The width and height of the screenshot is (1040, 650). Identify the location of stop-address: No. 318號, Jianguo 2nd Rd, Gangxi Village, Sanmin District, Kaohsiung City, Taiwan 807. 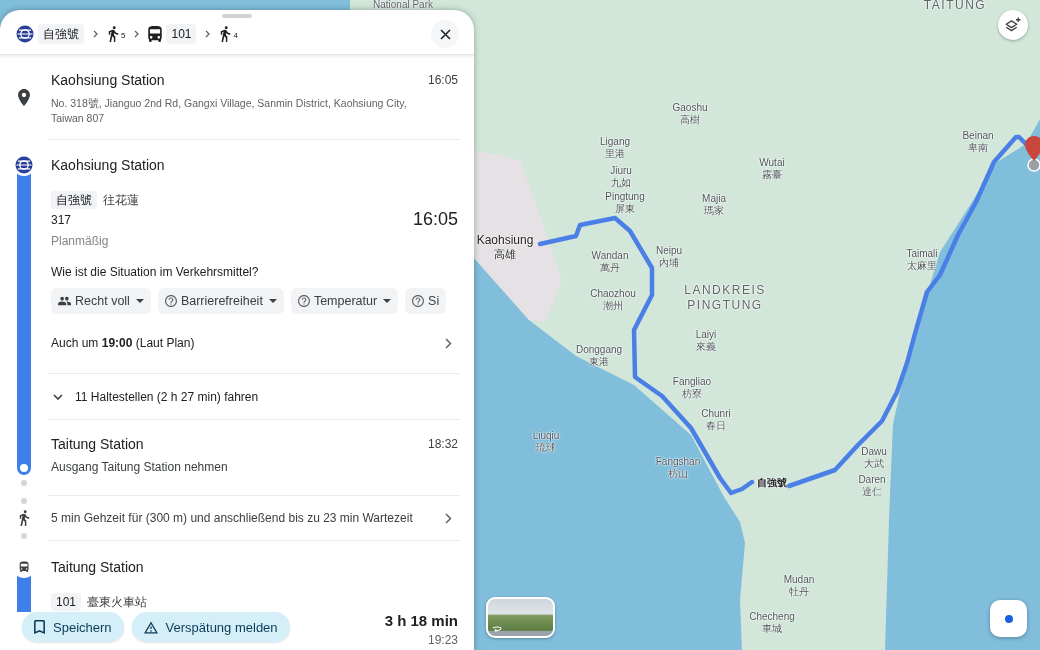
(229, 111).